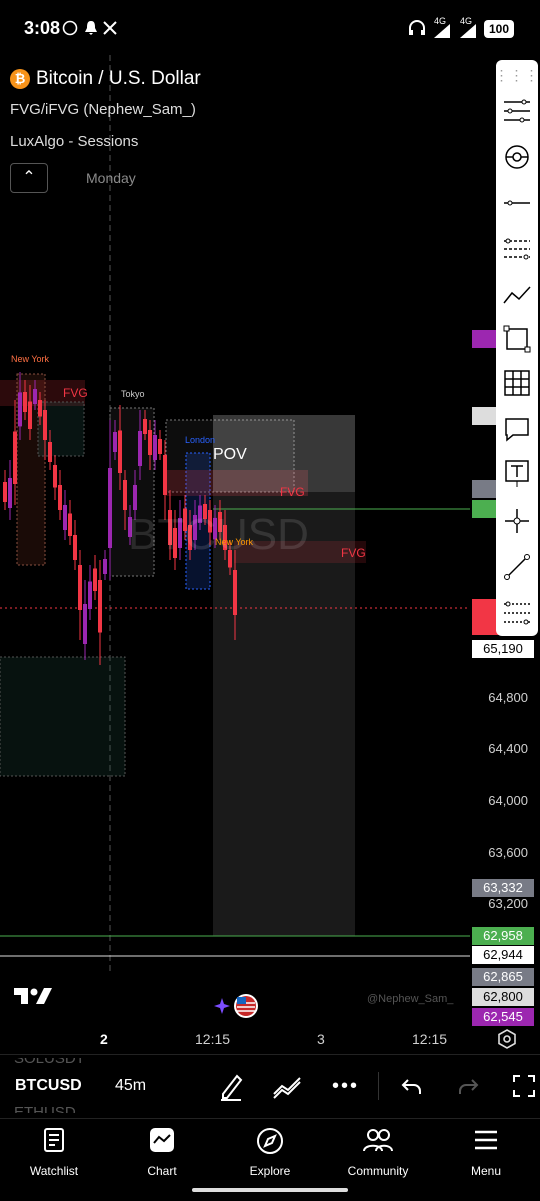 This screenshot has width=540, height=1201. I want to click on time-label: 2, so click(104, 1039).